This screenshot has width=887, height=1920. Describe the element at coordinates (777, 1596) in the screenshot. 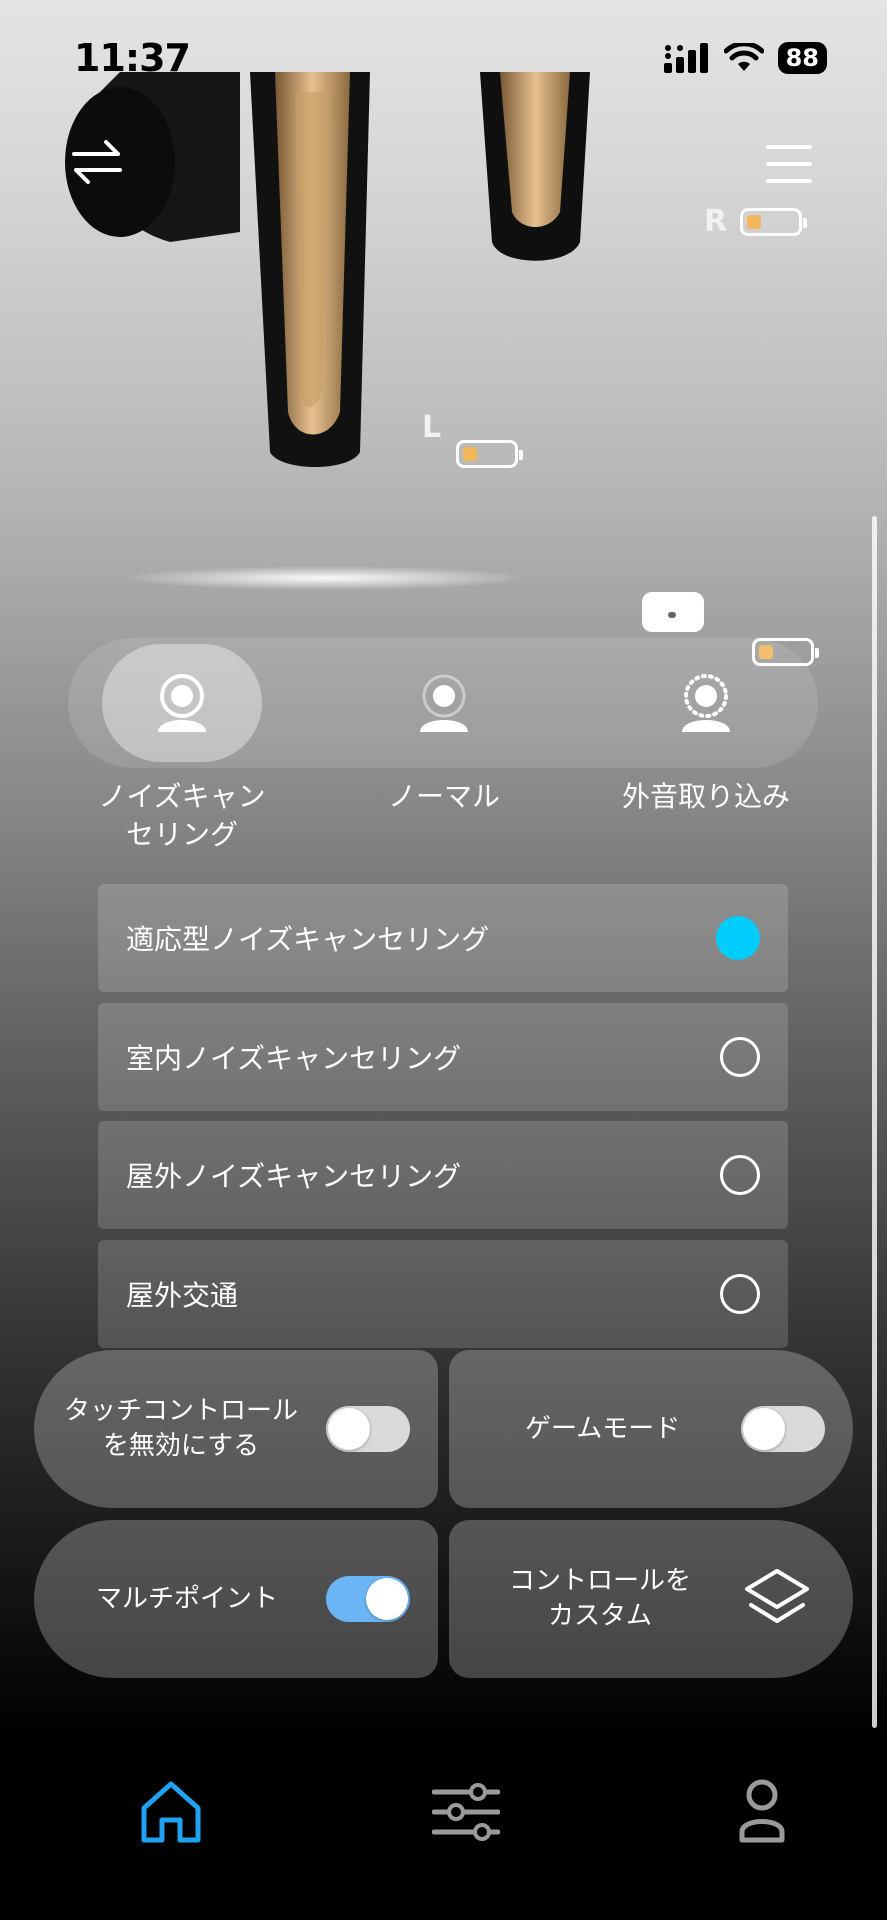

I see `layers-icon` at that location.